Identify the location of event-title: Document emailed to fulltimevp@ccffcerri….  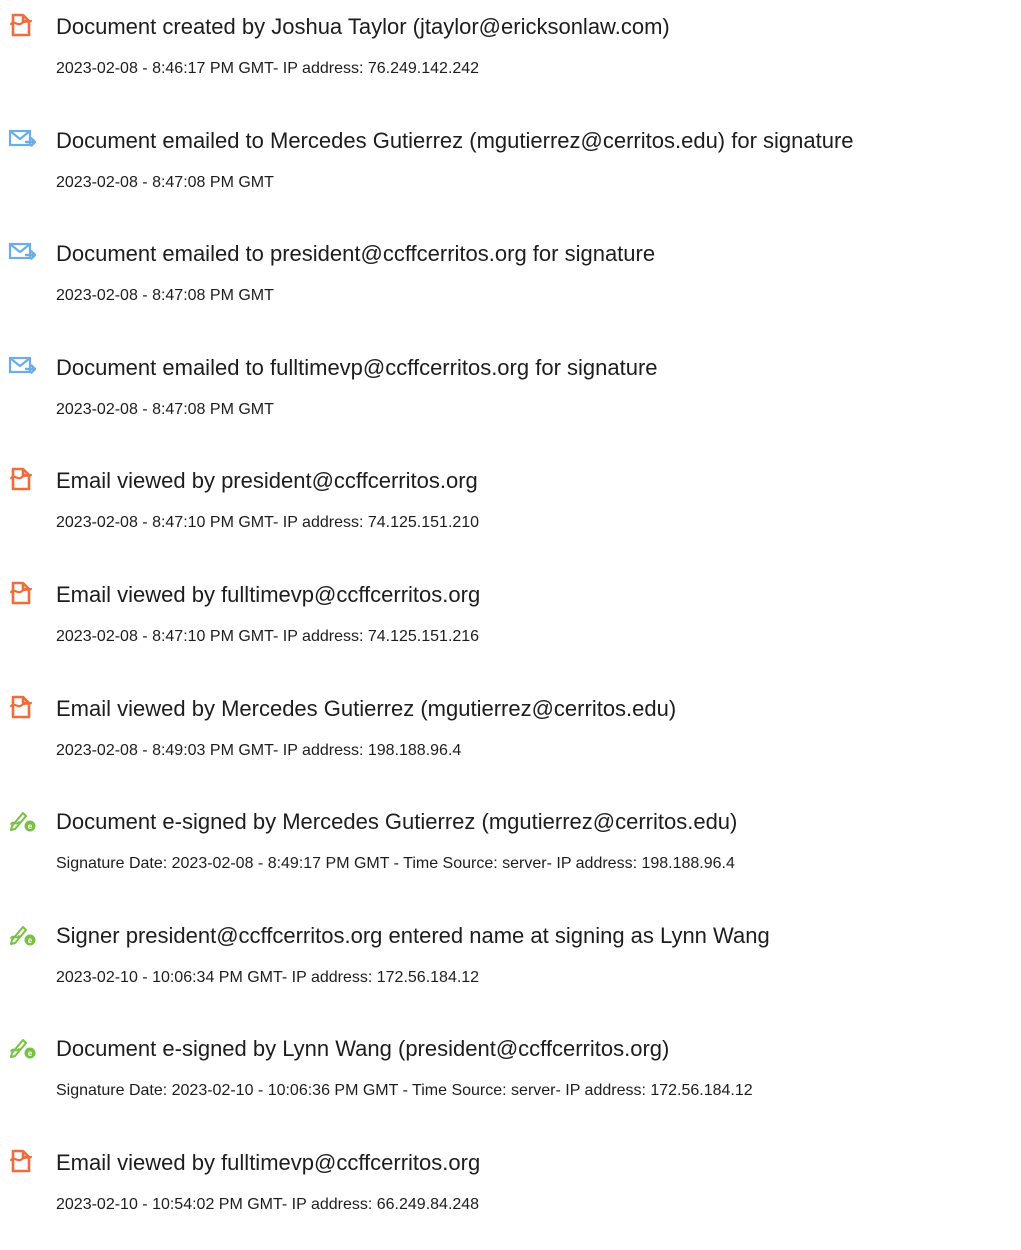
(357, 367).